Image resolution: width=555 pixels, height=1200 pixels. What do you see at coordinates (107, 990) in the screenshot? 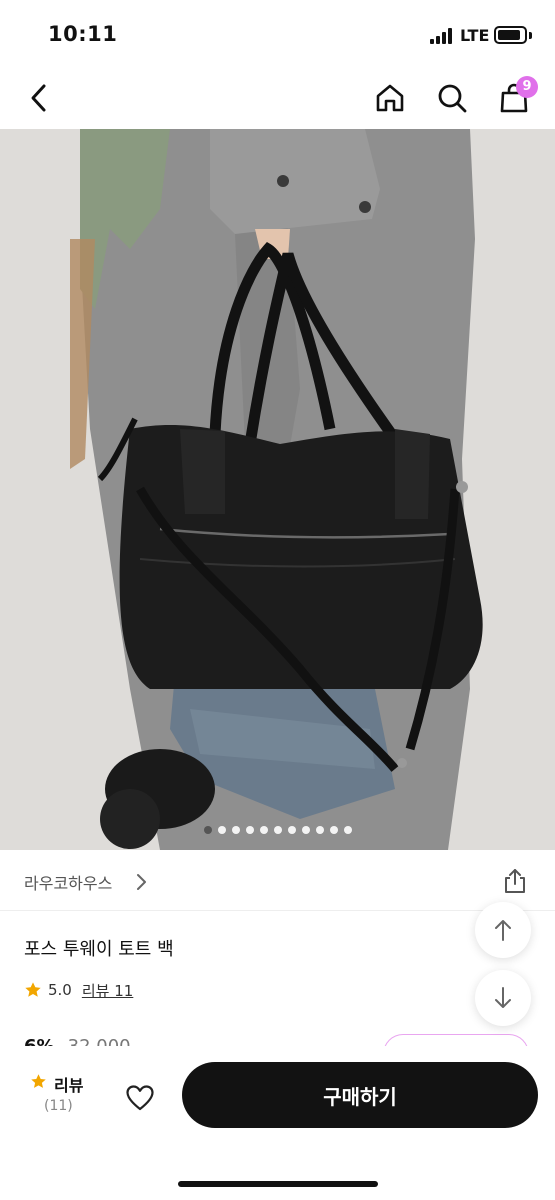
I see `review-link: 리뷰 11` at bounding box center [107, 990].